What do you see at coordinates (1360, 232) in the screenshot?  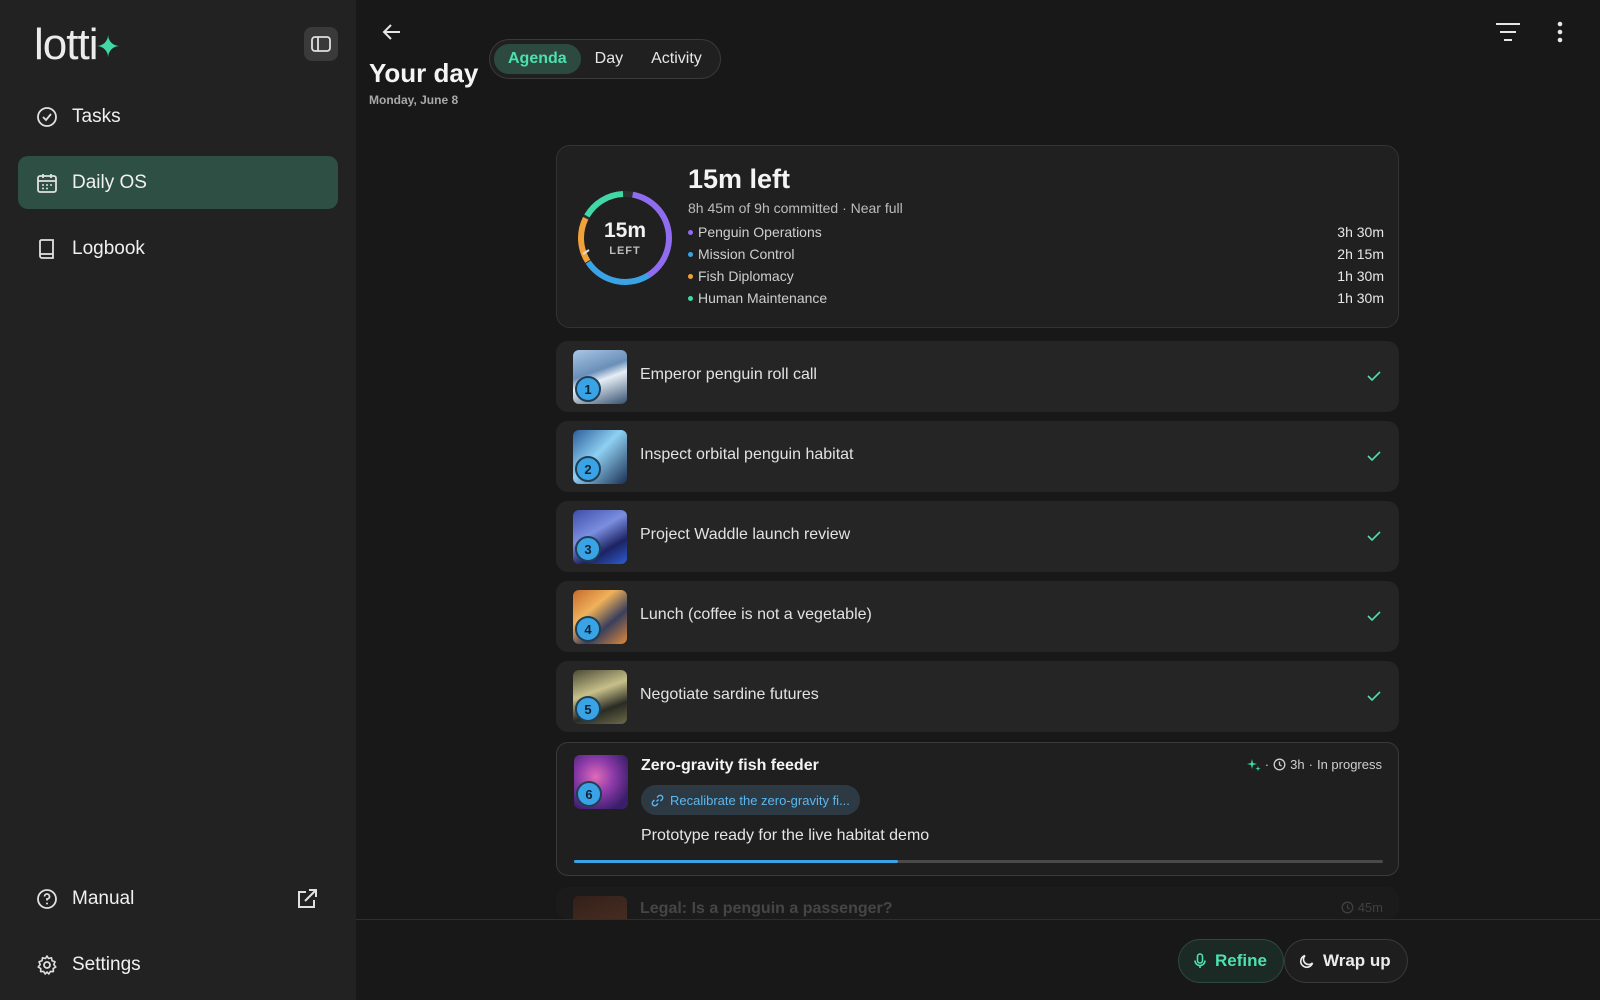 I see `category-duration: 3h 30m` at bounding box center [1360, 232].